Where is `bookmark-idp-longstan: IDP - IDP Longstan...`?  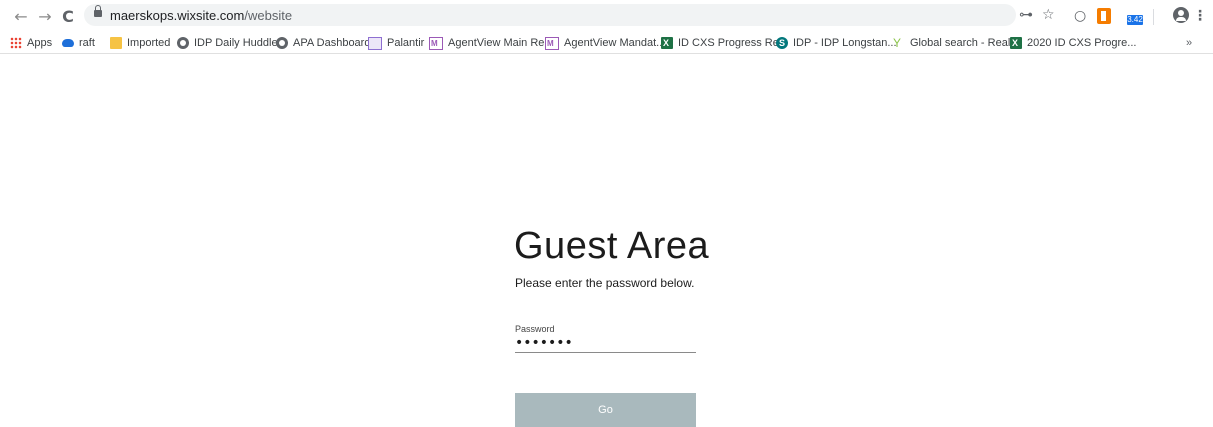
bookmark-idp-longstan: IDP - IDP Longstan... is located at coordinates (836, 43).